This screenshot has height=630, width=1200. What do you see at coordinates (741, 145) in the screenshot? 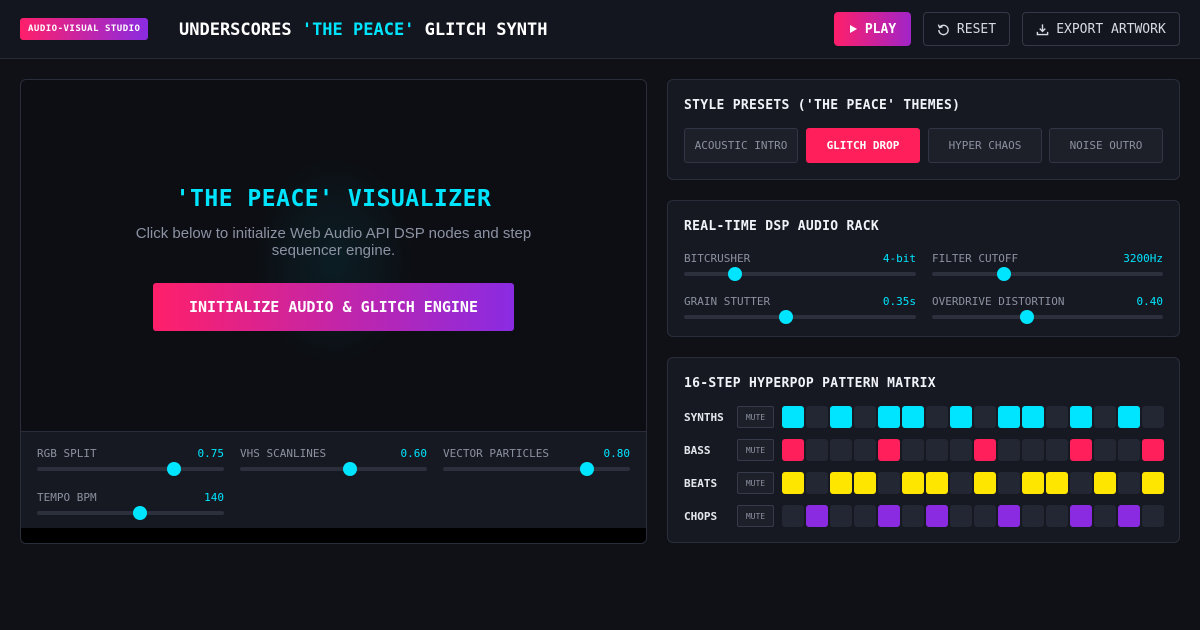
I see `preset-acoustic-intro: ACOUSTIC INTRO` at bounding box center [741, 145].